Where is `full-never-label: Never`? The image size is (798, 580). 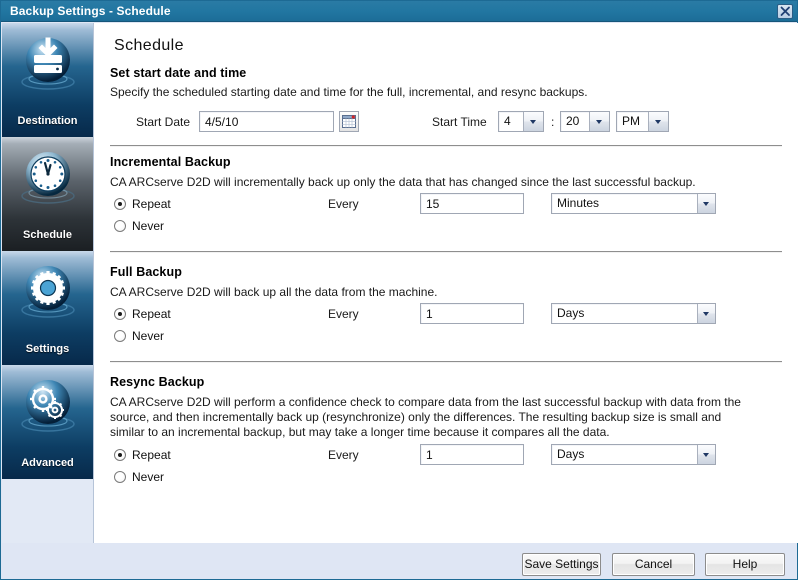 full-never-label: Never is located at coordinates (148, 336).